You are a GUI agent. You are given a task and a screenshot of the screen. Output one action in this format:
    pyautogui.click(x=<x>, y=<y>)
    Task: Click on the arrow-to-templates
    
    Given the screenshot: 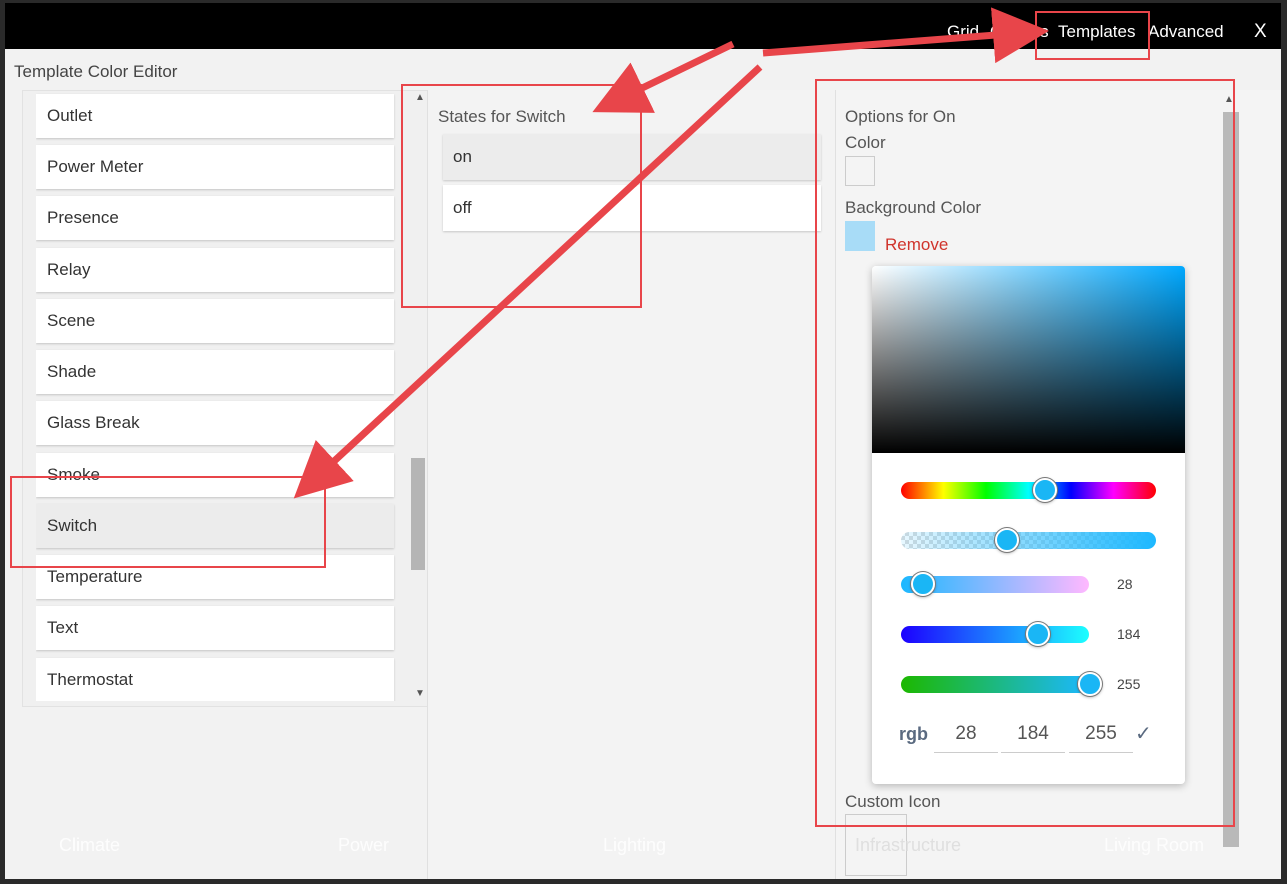 What is the action you would take?
    pyautogui.click(x=905, y=35)
    